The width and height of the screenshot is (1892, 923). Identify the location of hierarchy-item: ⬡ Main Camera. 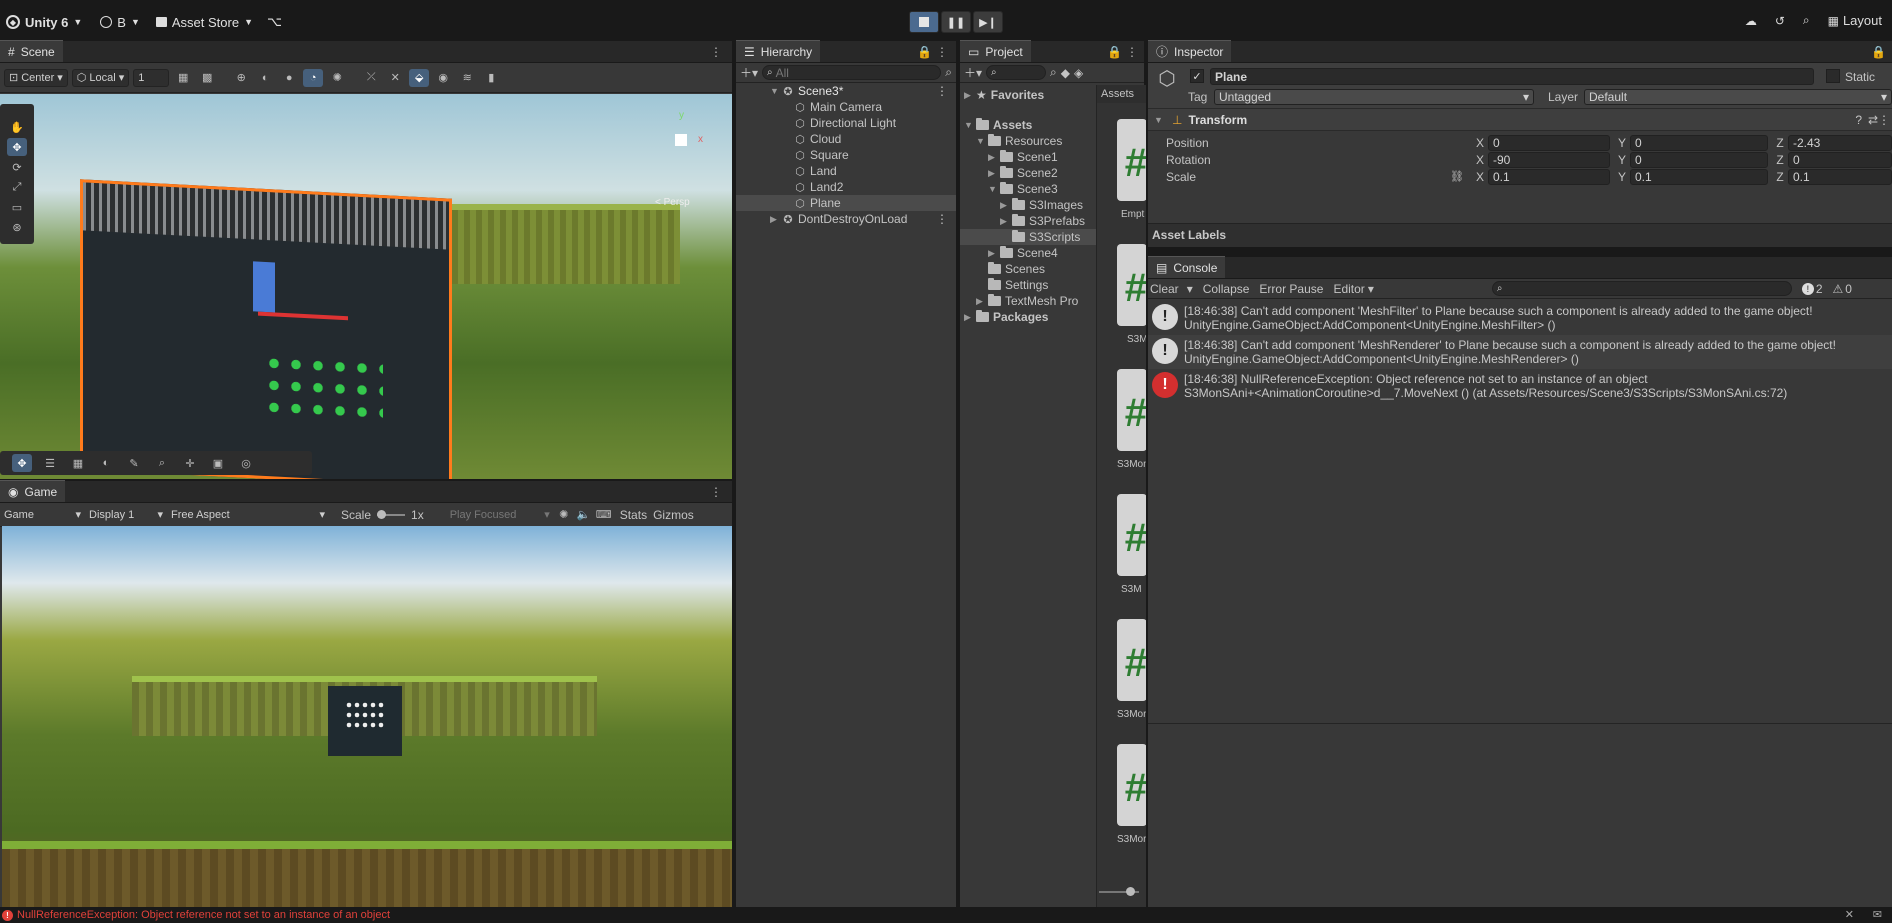
(846, 107).